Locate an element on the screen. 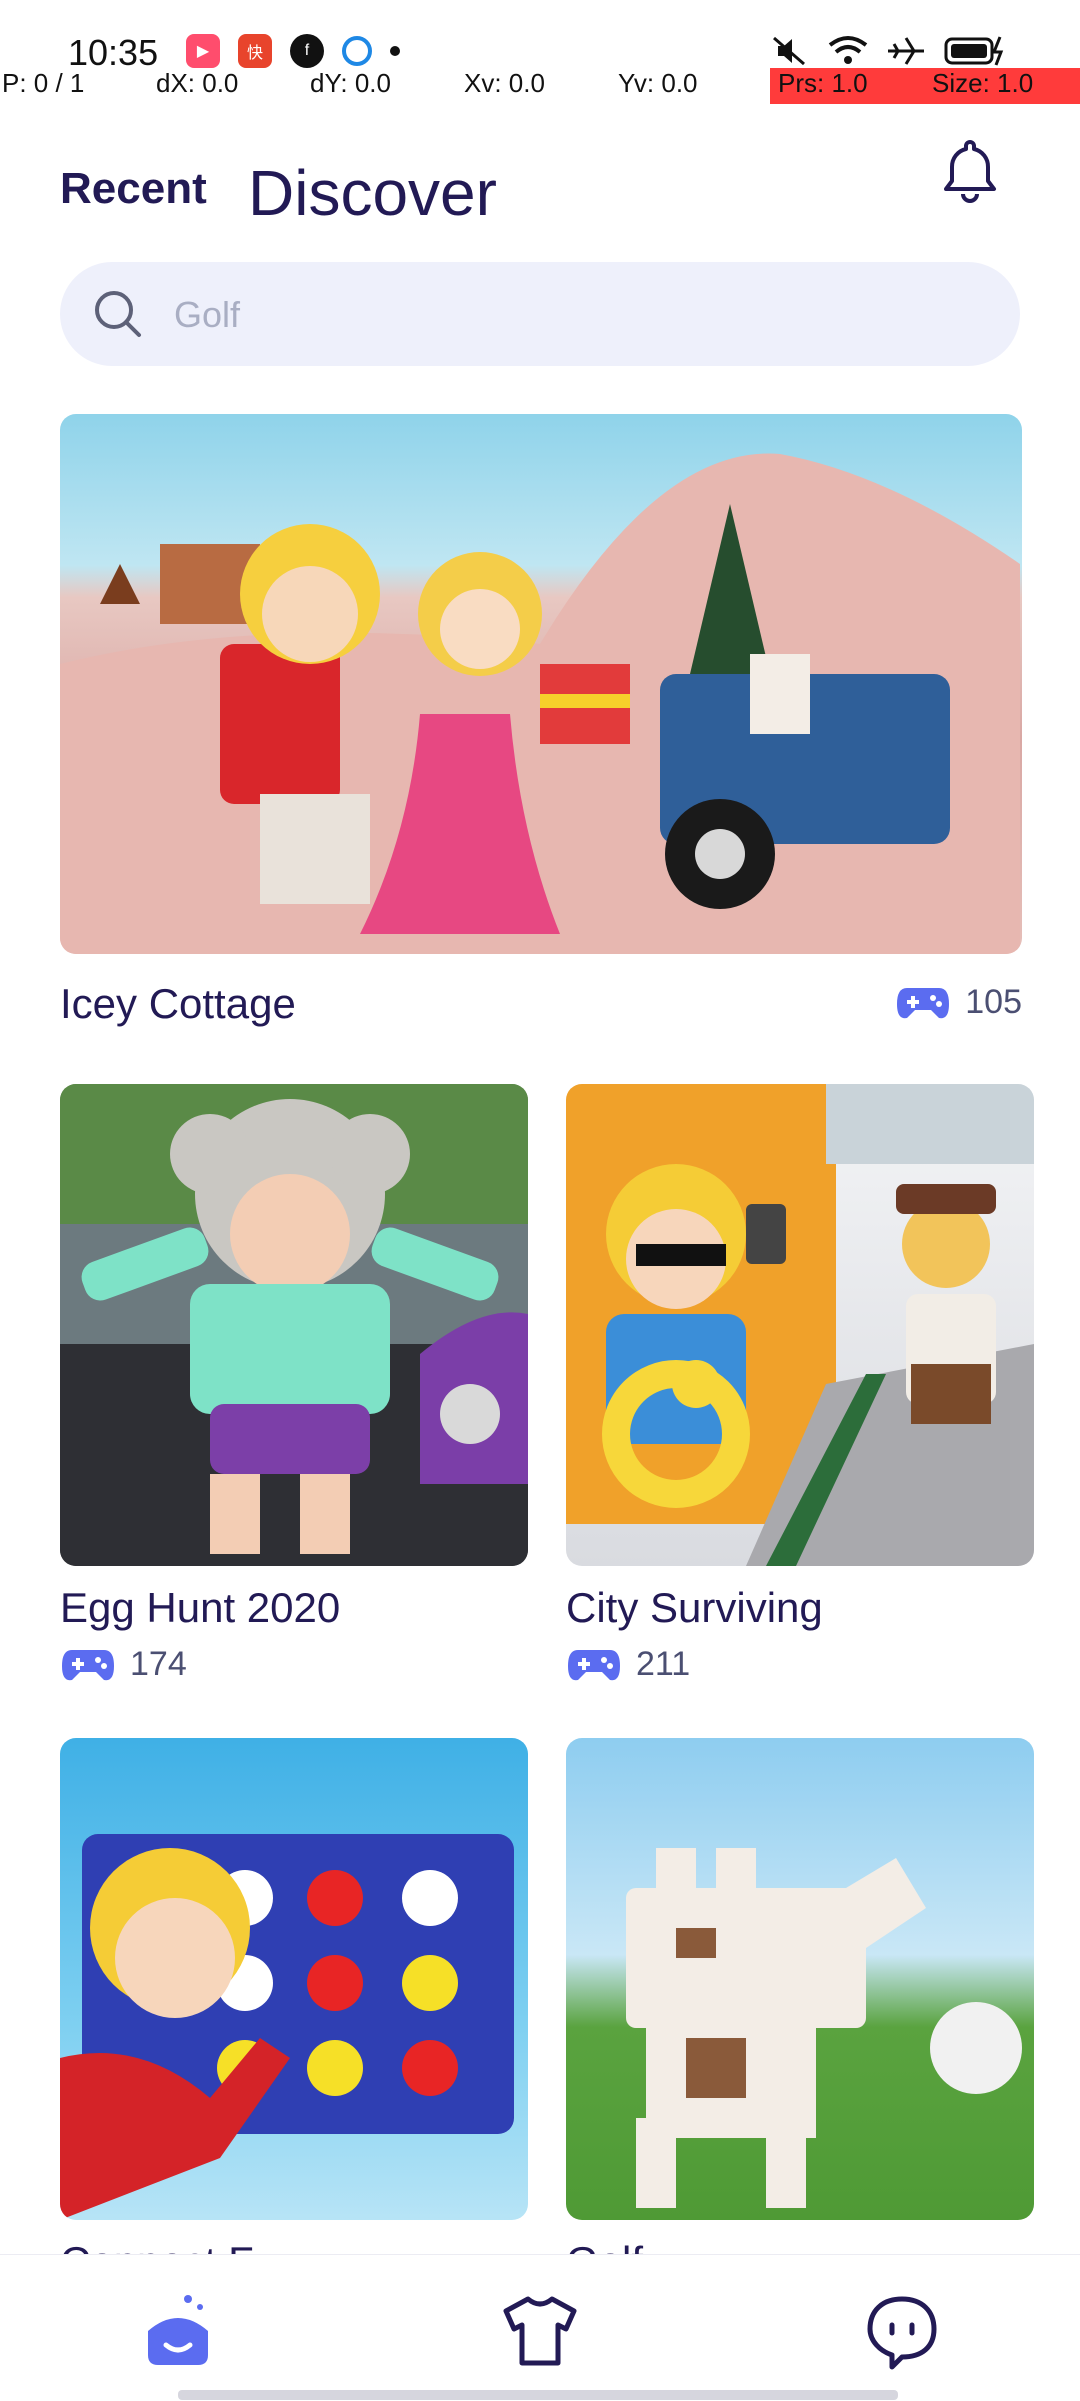 The width and height of the screenshot is (1080, 2401). battery-icon is located at coordinates (974, 51).